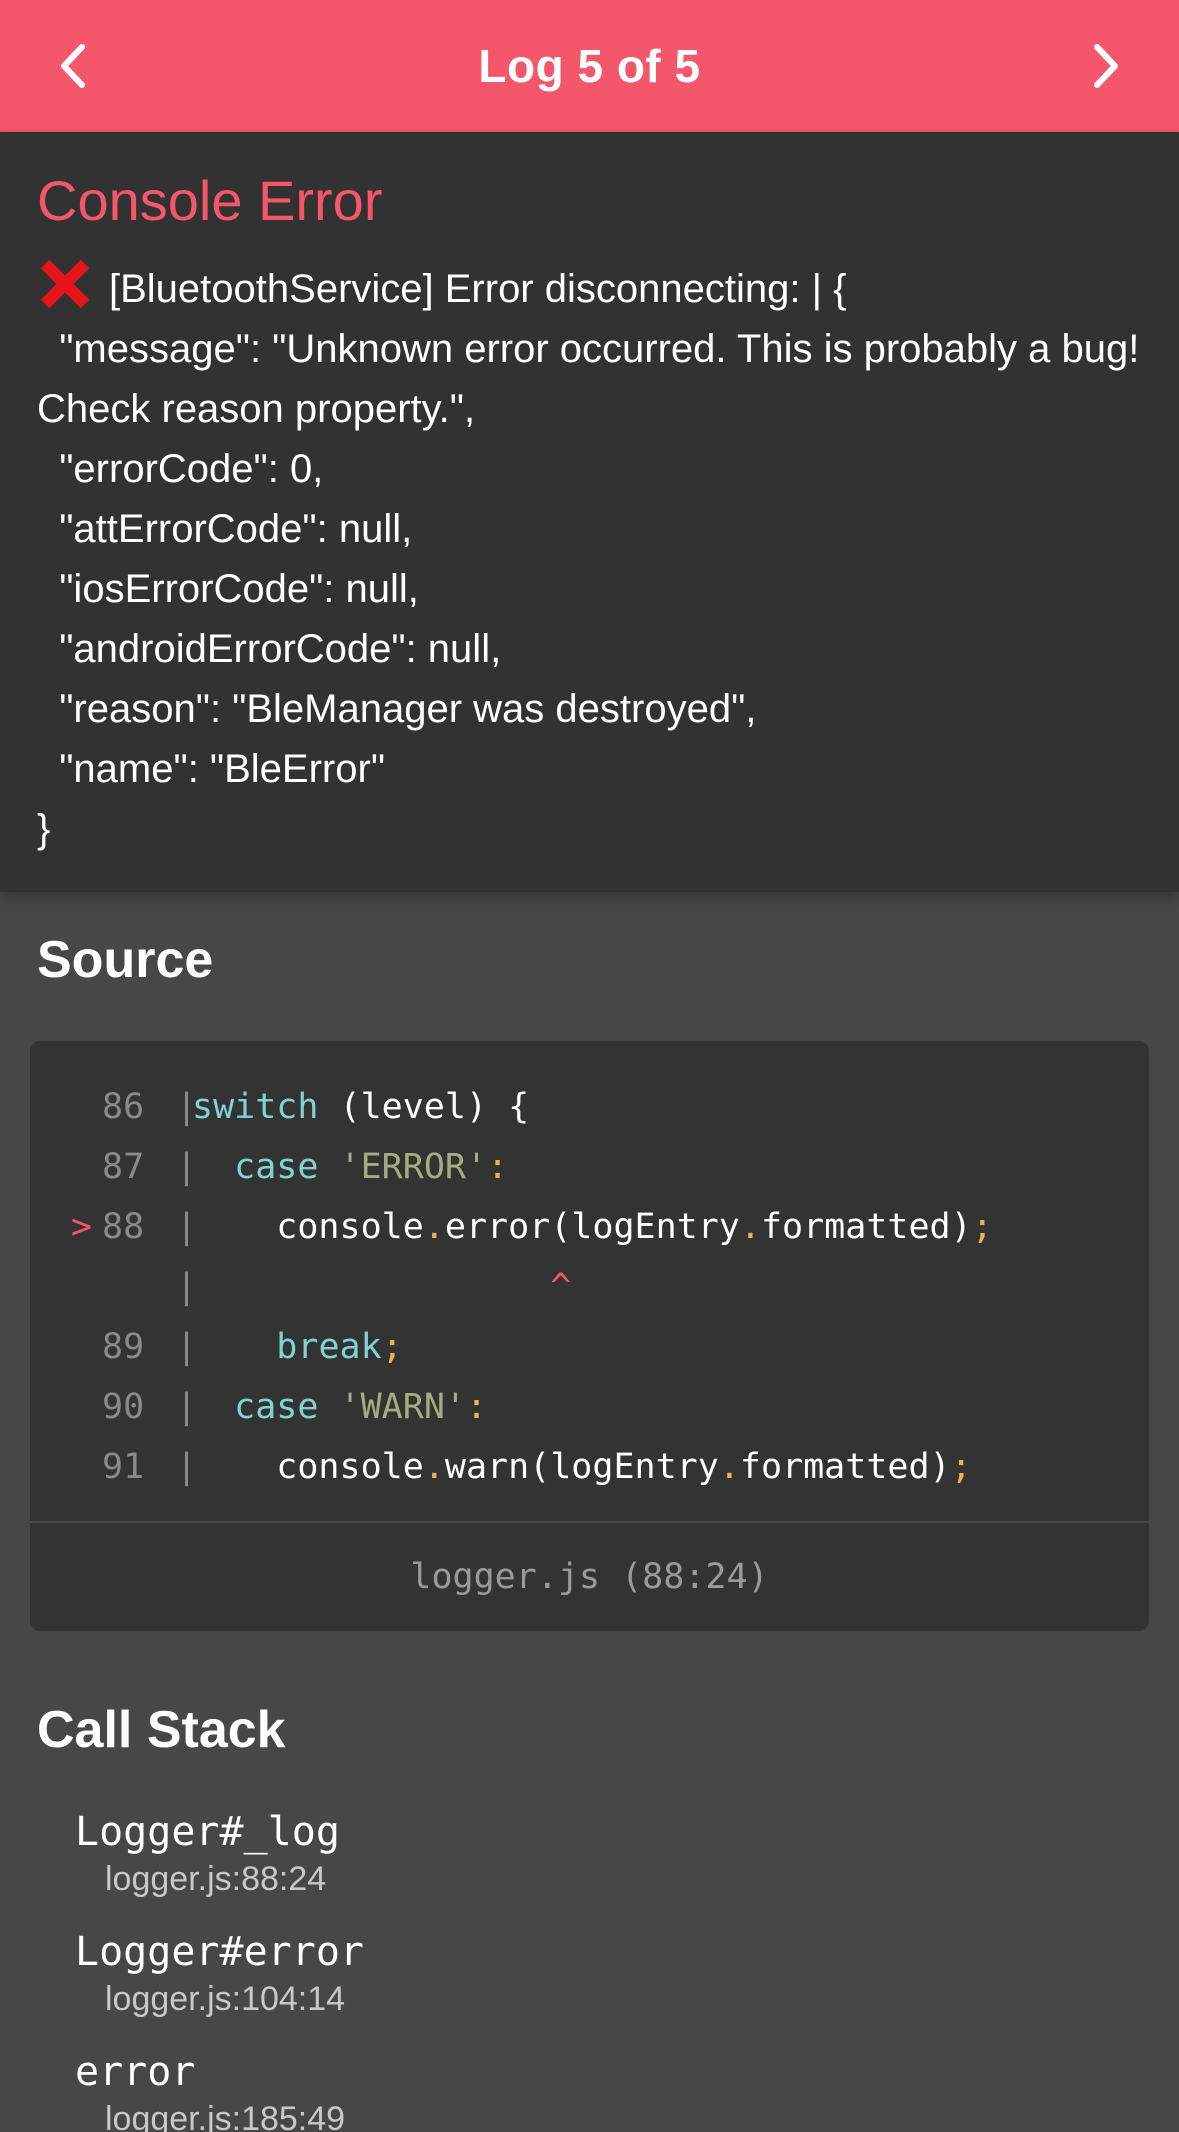  I want to click on line-number: 89, so click(123, 1347).